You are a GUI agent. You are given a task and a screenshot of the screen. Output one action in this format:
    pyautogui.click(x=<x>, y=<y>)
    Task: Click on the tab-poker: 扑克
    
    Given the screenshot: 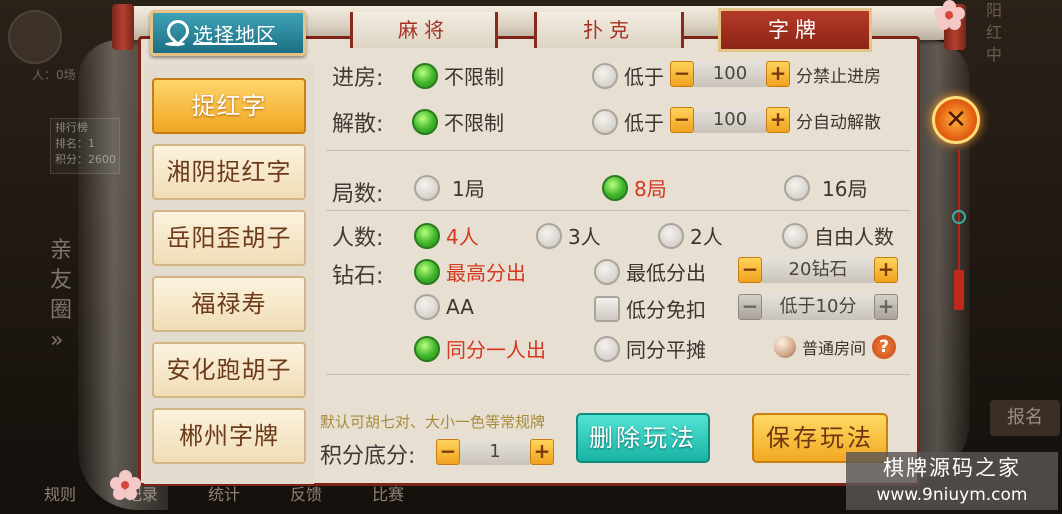 What is the action you would take?
    pyautogui.click(x=609, y=30)
    